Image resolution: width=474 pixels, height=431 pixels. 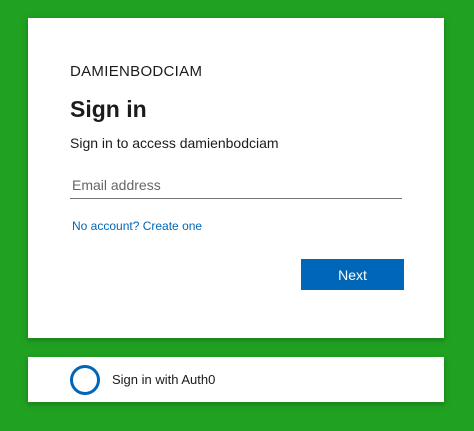 What do you see at coordinates (174, 143) in the screenshot?
I see `page-subtitle: Sign in to access damienbodciam` at bounding box center [174, 143].